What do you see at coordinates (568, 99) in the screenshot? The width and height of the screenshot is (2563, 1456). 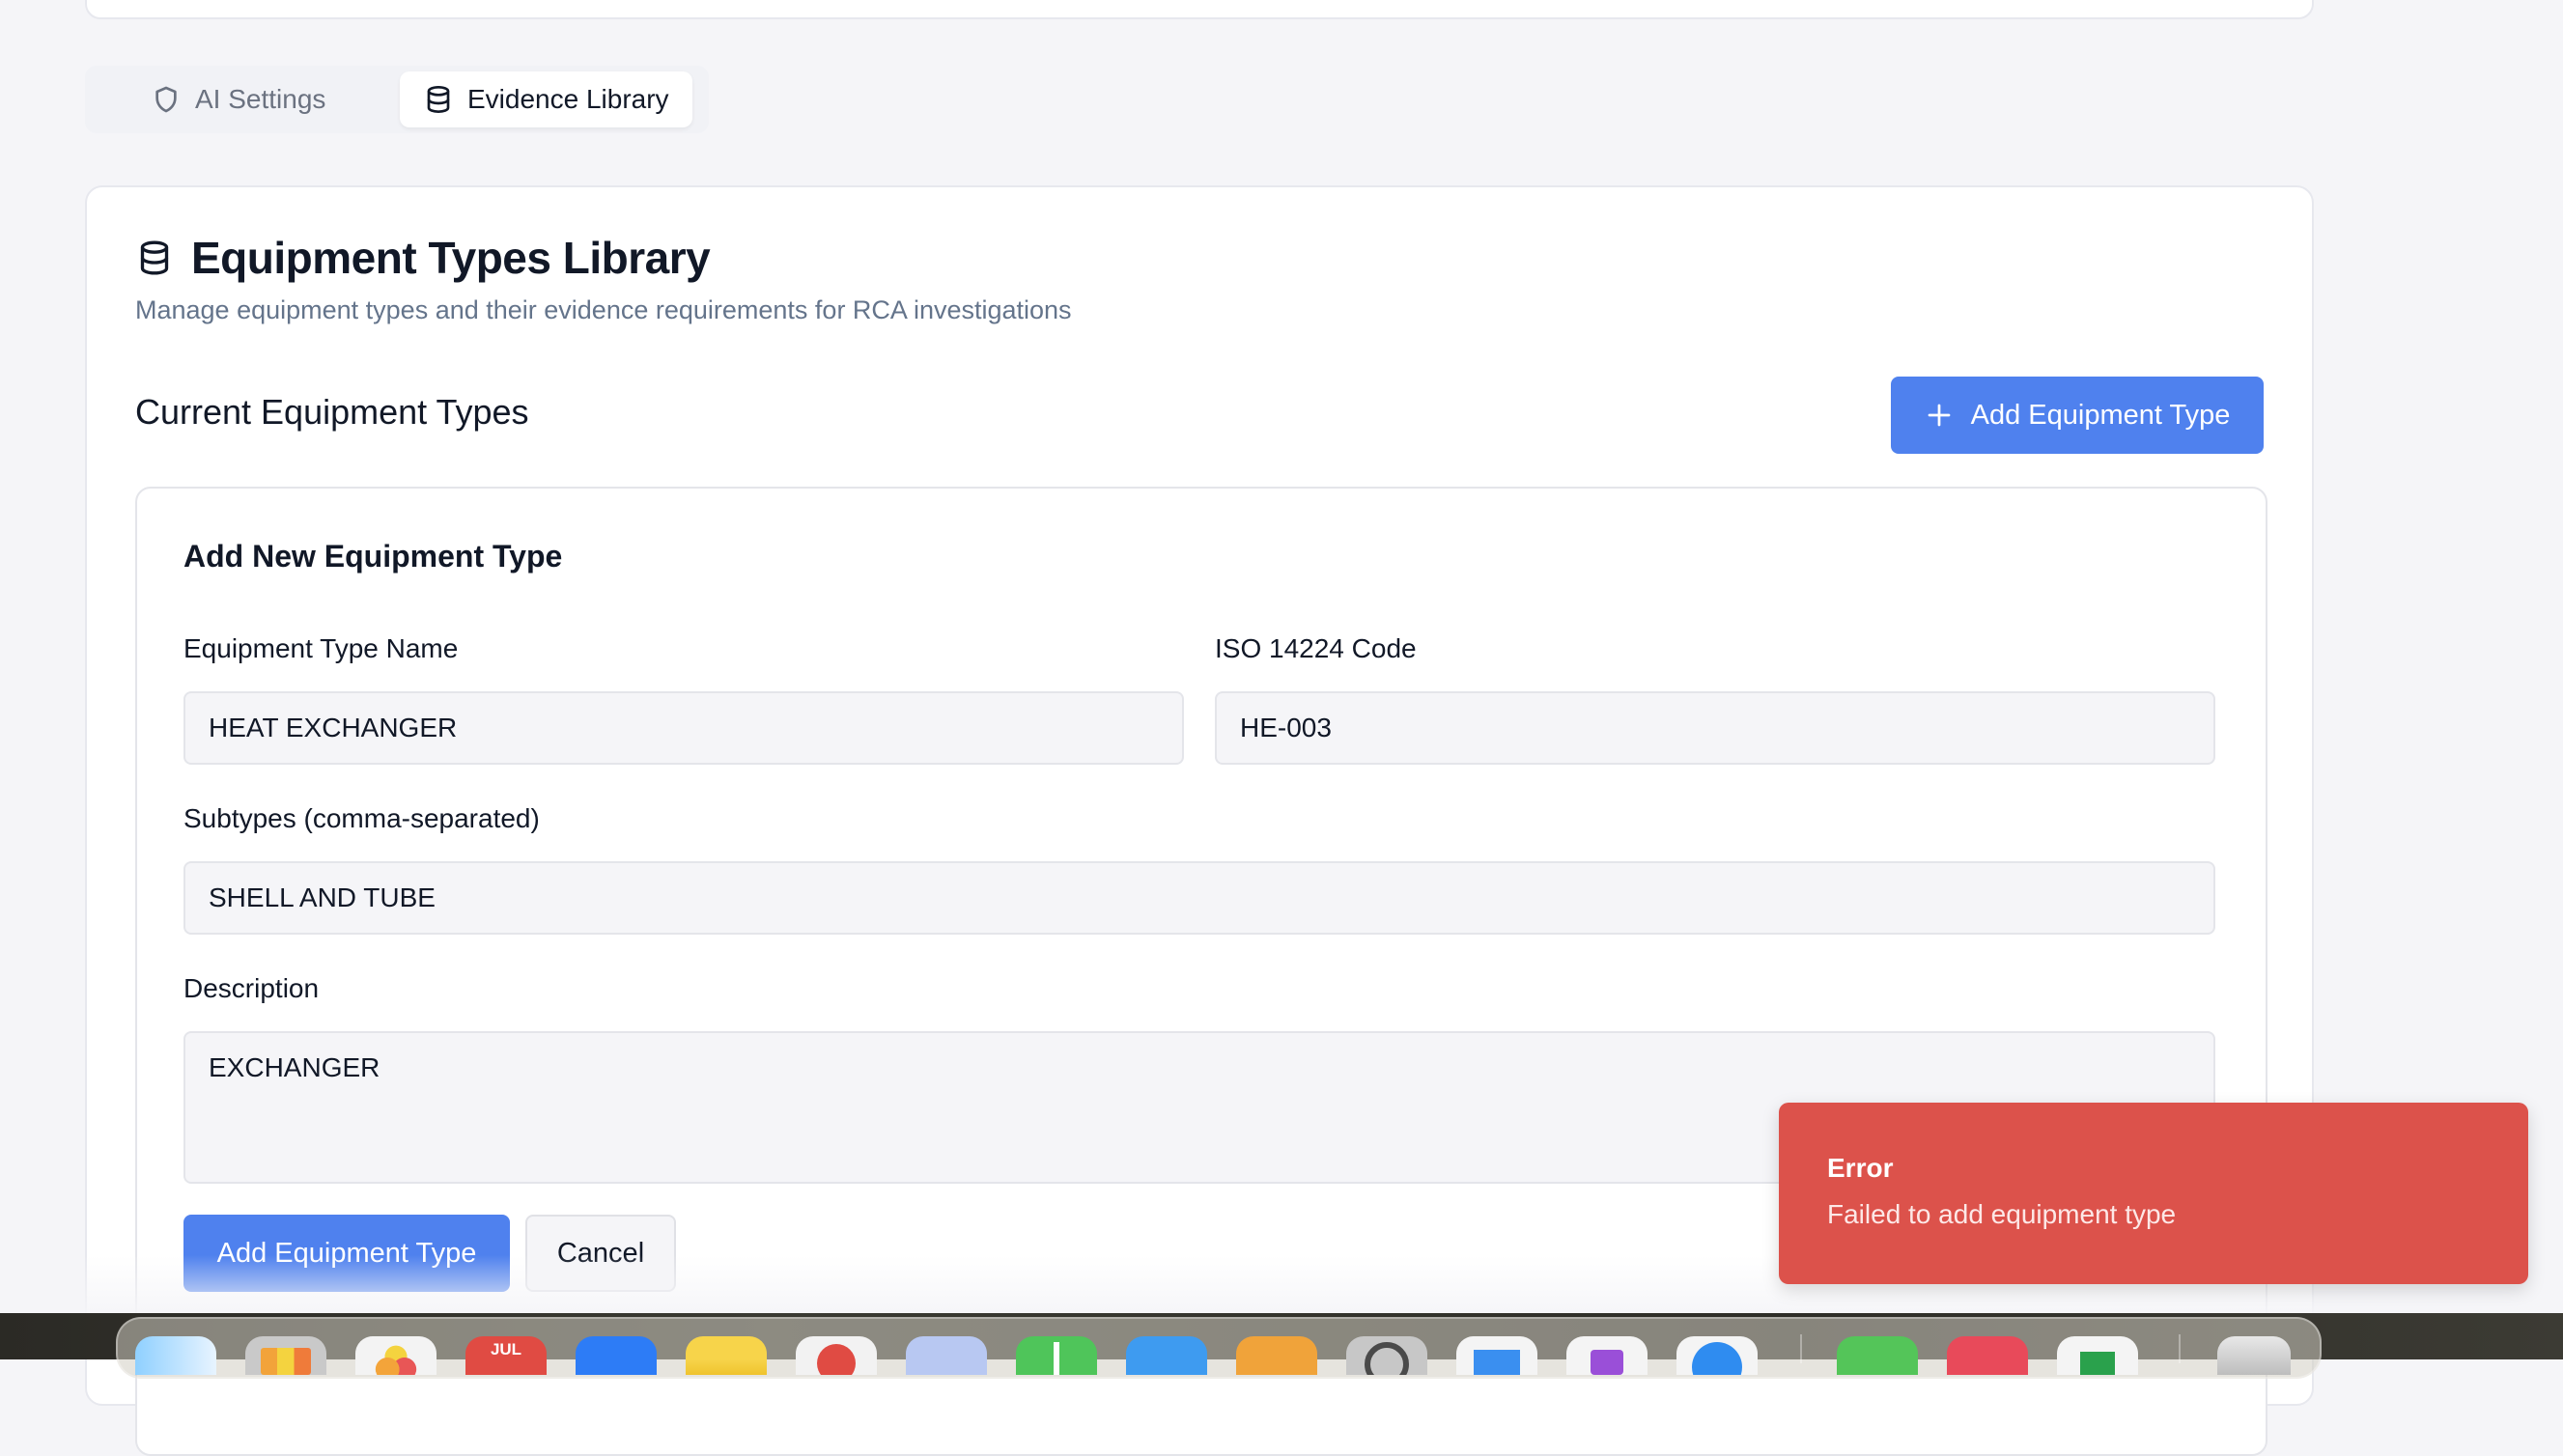 I see `tab-label: Evidence Library` at bounding box center [568, 99].